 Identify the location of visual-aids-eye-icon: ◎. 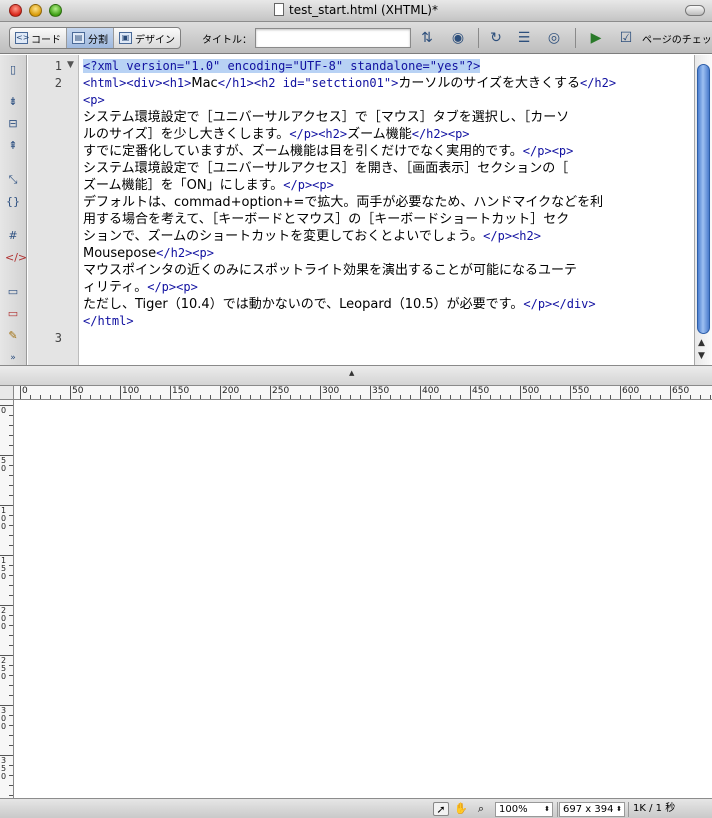
(554, 38).